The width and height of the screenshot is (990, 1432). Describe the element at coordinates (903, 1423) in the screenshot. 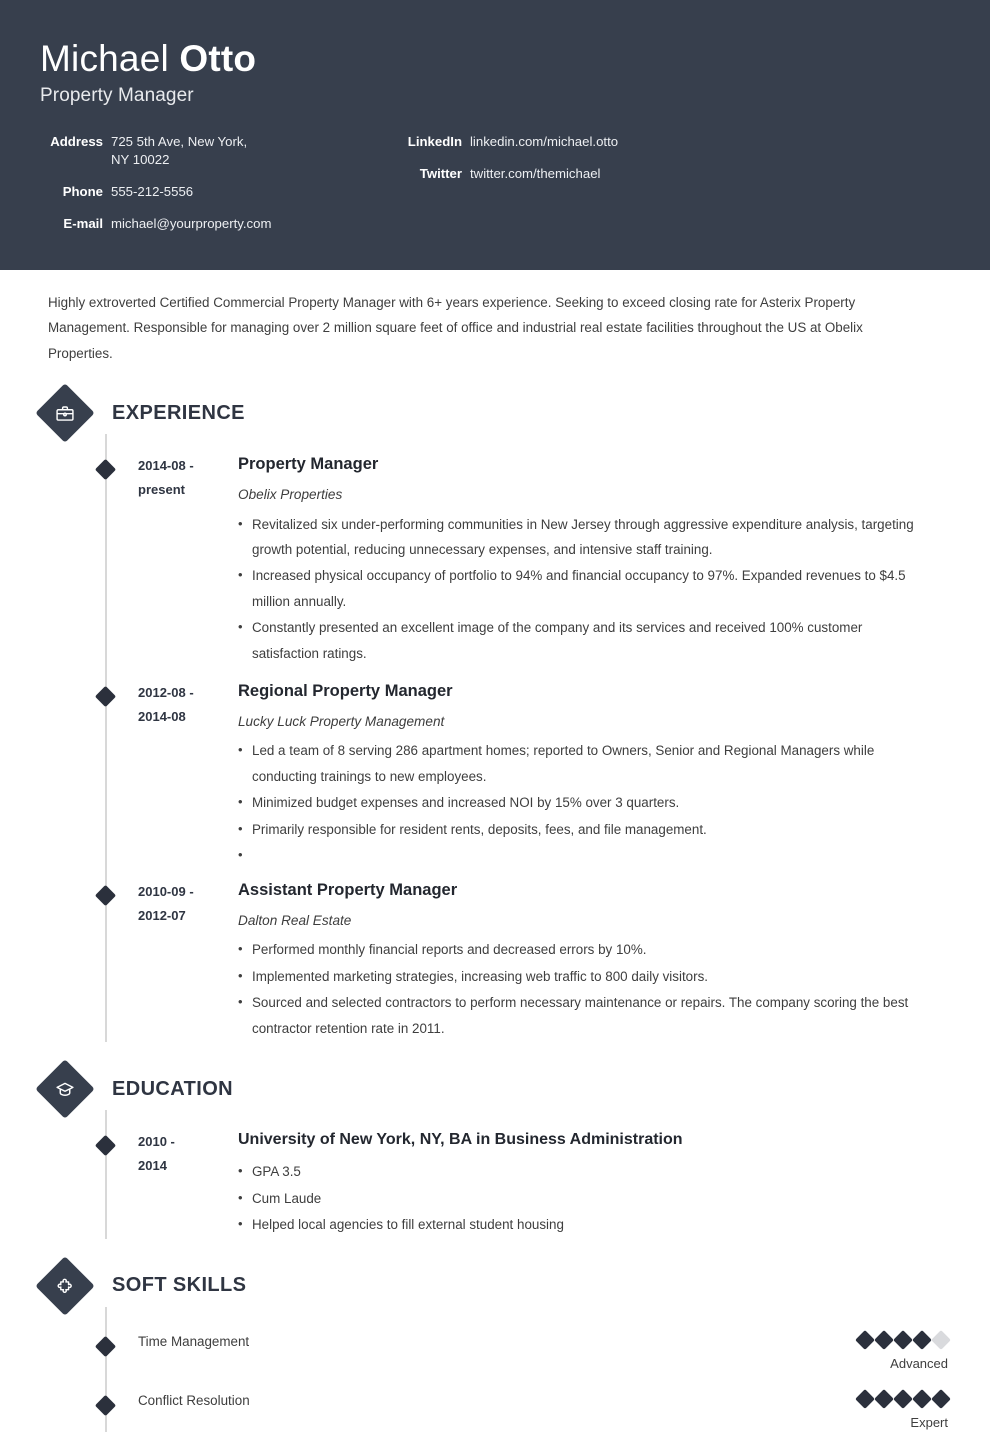

I see `skill-level-label: Expert` at that location.